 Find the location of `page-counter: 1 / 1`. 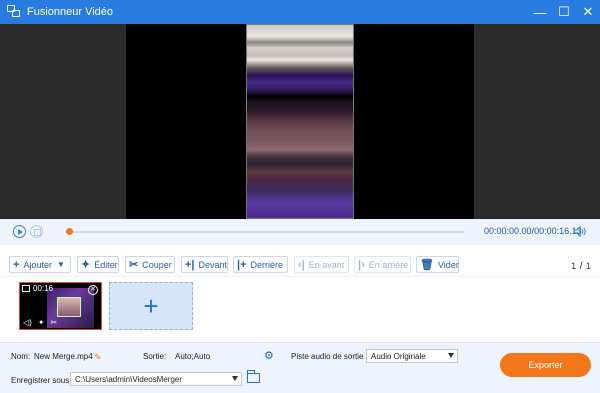

page-counter: 1 / 1 is located at coordinates (581, 266).